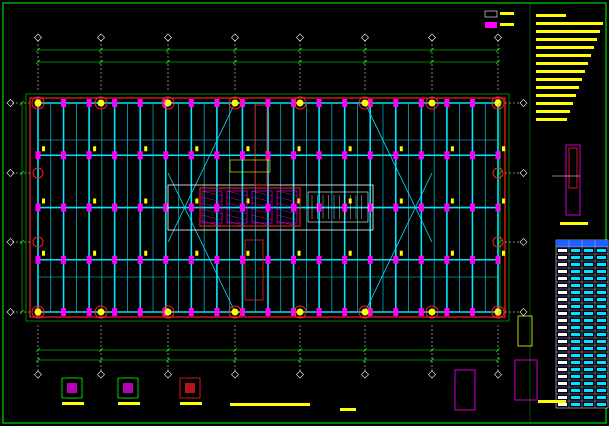  Describe the element at coordinates (491, 25) in the screenshot. I see `legend-swatch` at that location.